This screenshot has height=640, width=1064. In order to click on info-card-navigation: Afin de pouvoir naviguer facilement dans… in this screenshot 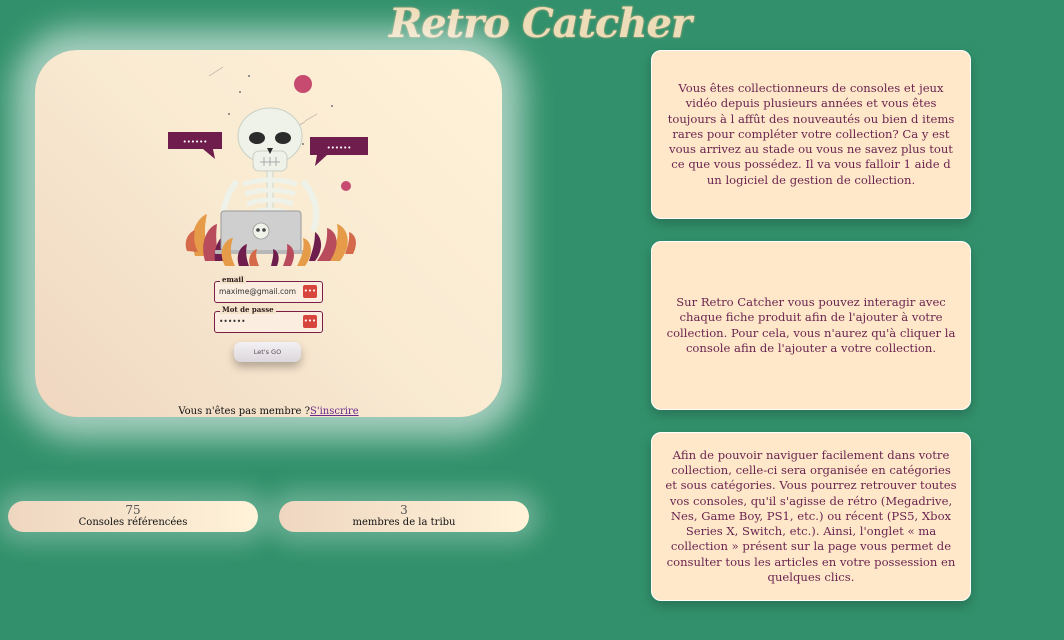, I will do `click(811, 516)`.